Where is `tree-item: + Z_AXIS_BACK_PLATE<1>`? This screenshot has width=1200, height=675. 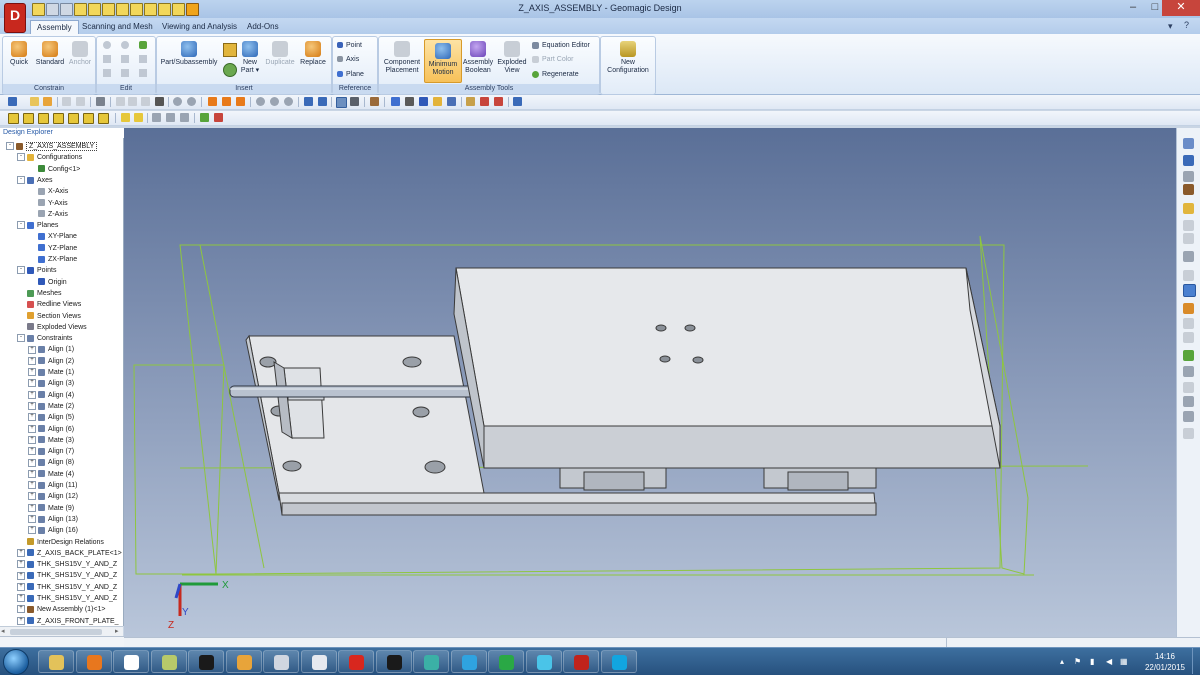
tree-item: + Z_AXIS_BACK_PLATE<1> is located at coordinates (69, 553).